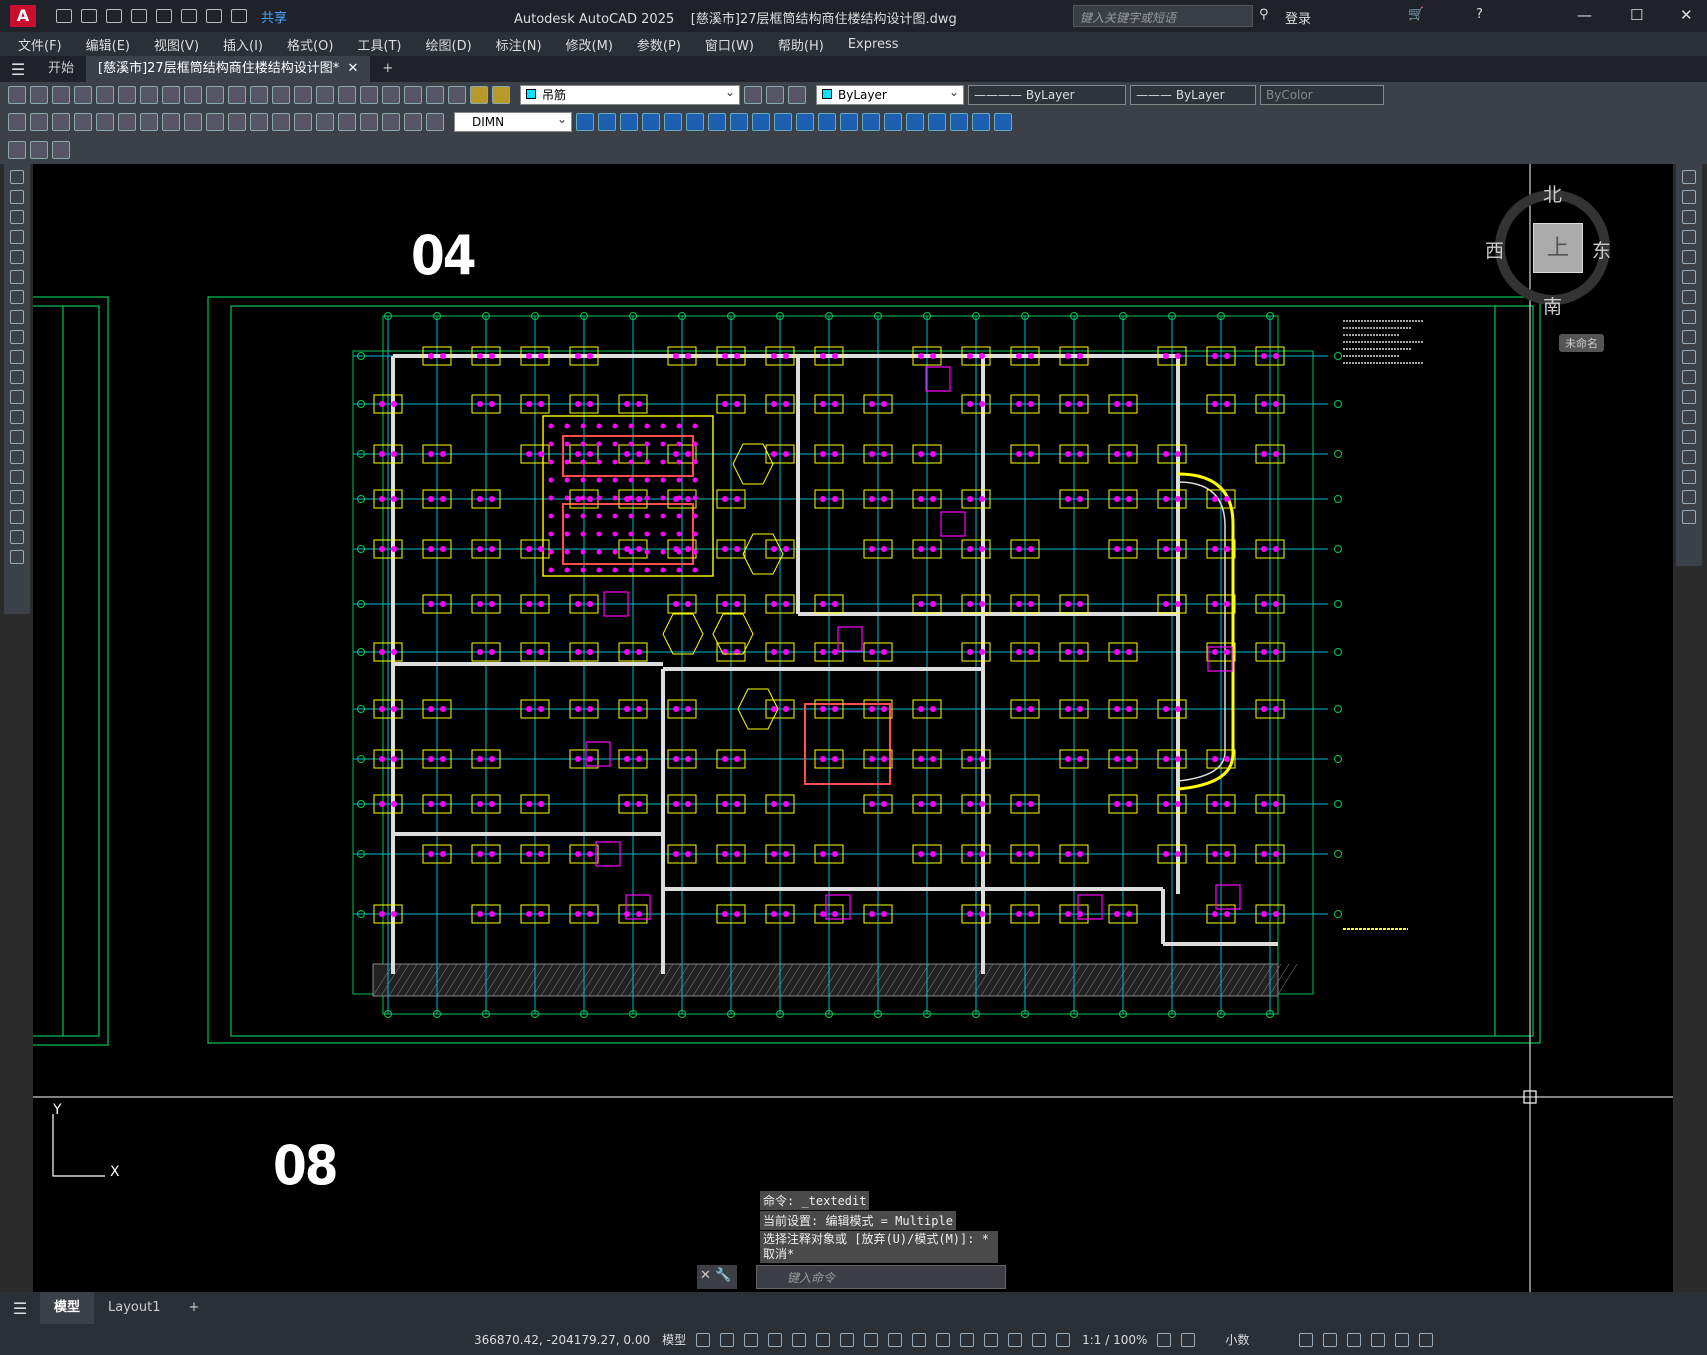 The height and width of the screenshot is (1355, 1707). What do you see at coordinates (513, 121) in the screenshot?
I see `dimstyle-dropdown: DIMN` at bounding box center [513, 121].